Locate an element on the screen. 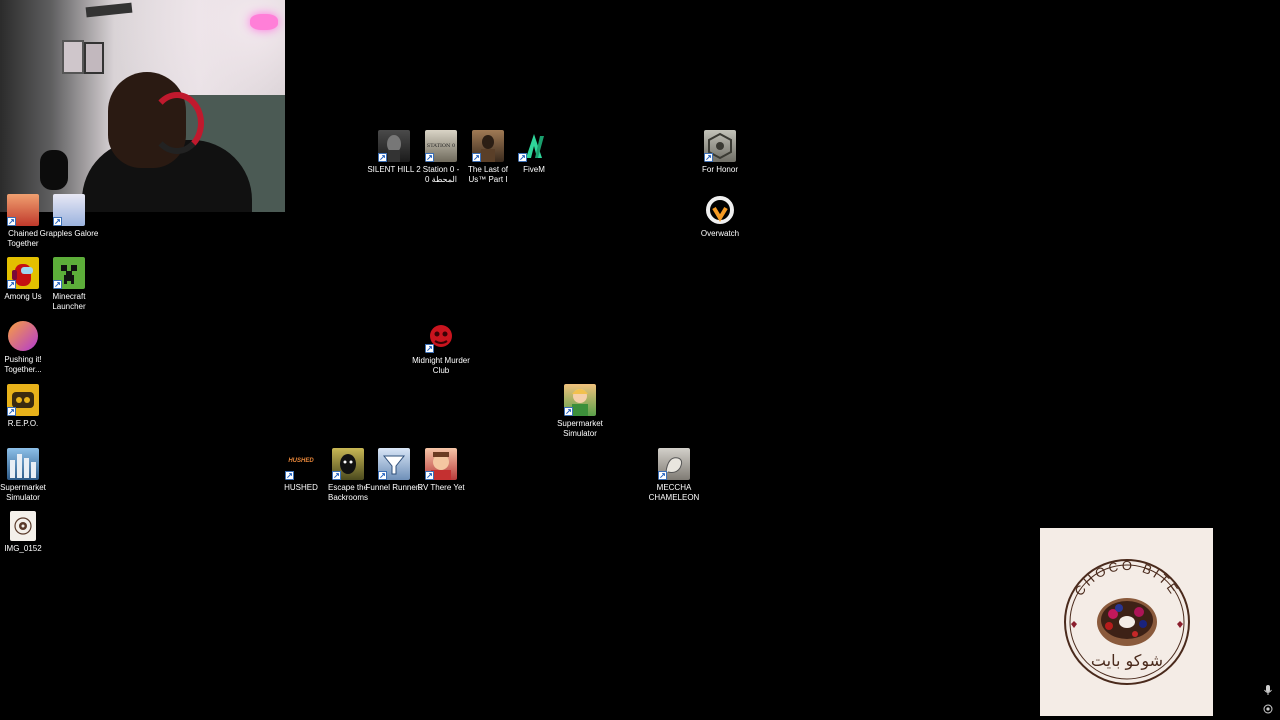 Image resolution: width=1280 pixels, height=720 pixels. desktop-icon-img-0152: IMG_0152 is located at coordinates (25, 532).